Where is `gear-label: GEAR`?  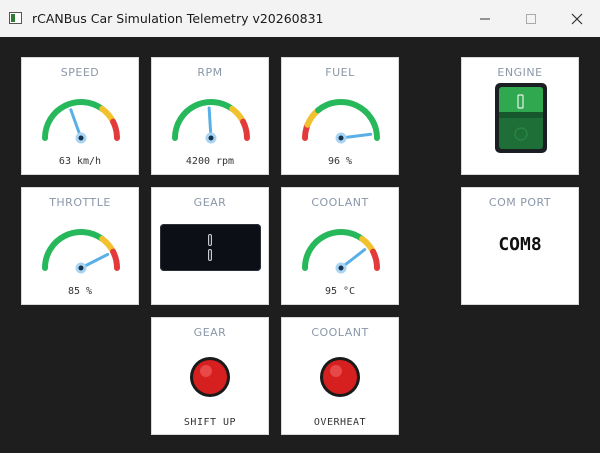
gear-label: GEAR is located at coordinates (210, 202).